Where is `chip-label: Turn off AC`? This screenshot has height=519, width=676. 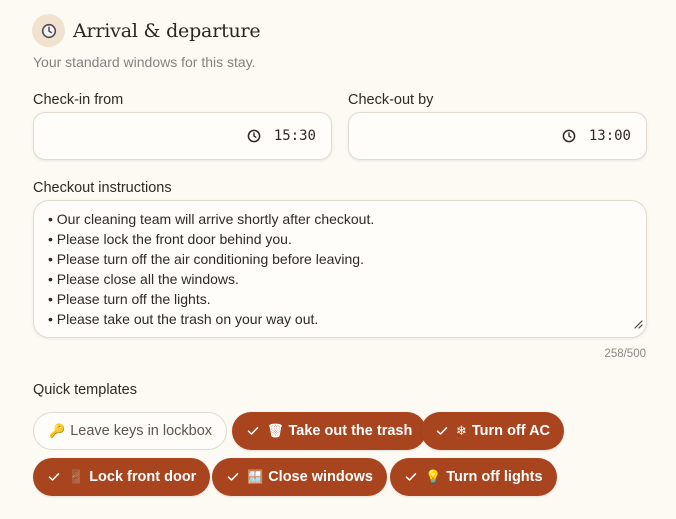 chip-label: Turn off AC is located at coordinates (511, 431).